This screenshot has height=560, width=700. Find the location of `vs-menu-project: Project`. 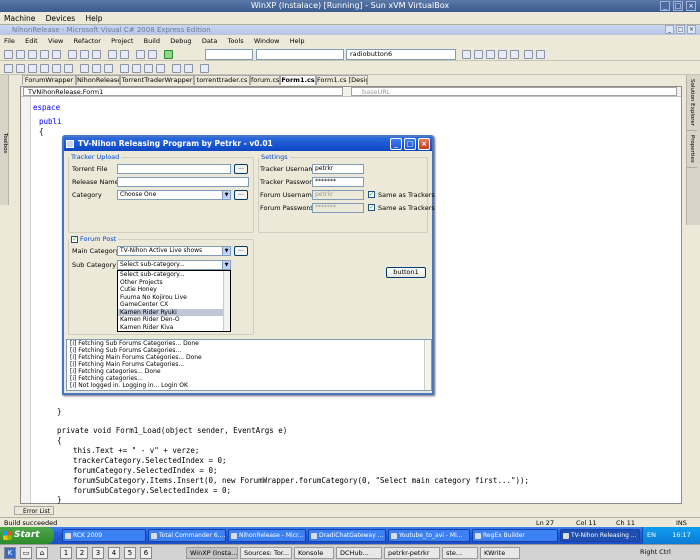

vs-menu-project: Project is located at coordinates (122, 41).